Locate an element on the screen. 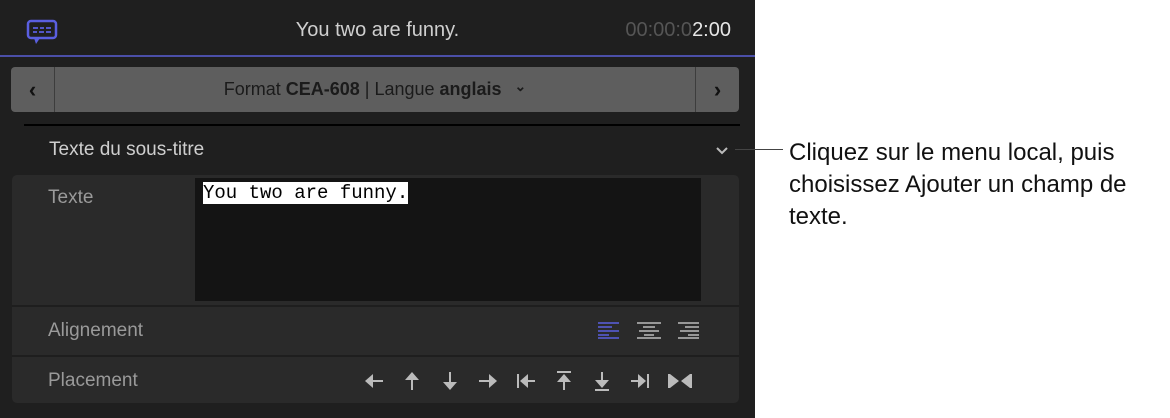 The image size is (1170, 418). caption-timecode: 00:00:02:00 is located at coordinates (678, 30).